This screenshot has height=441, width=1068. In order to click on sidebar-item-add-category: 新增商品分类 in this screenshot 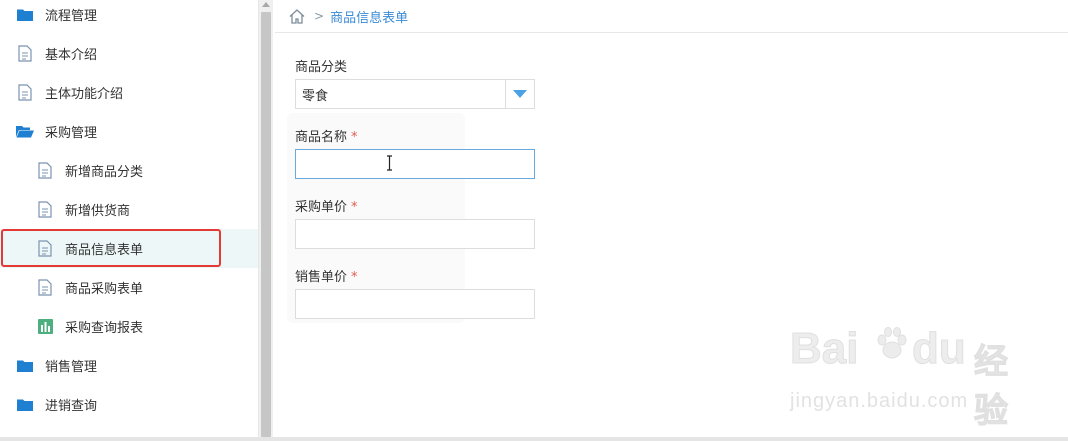, I will do `click(129, 170)`.